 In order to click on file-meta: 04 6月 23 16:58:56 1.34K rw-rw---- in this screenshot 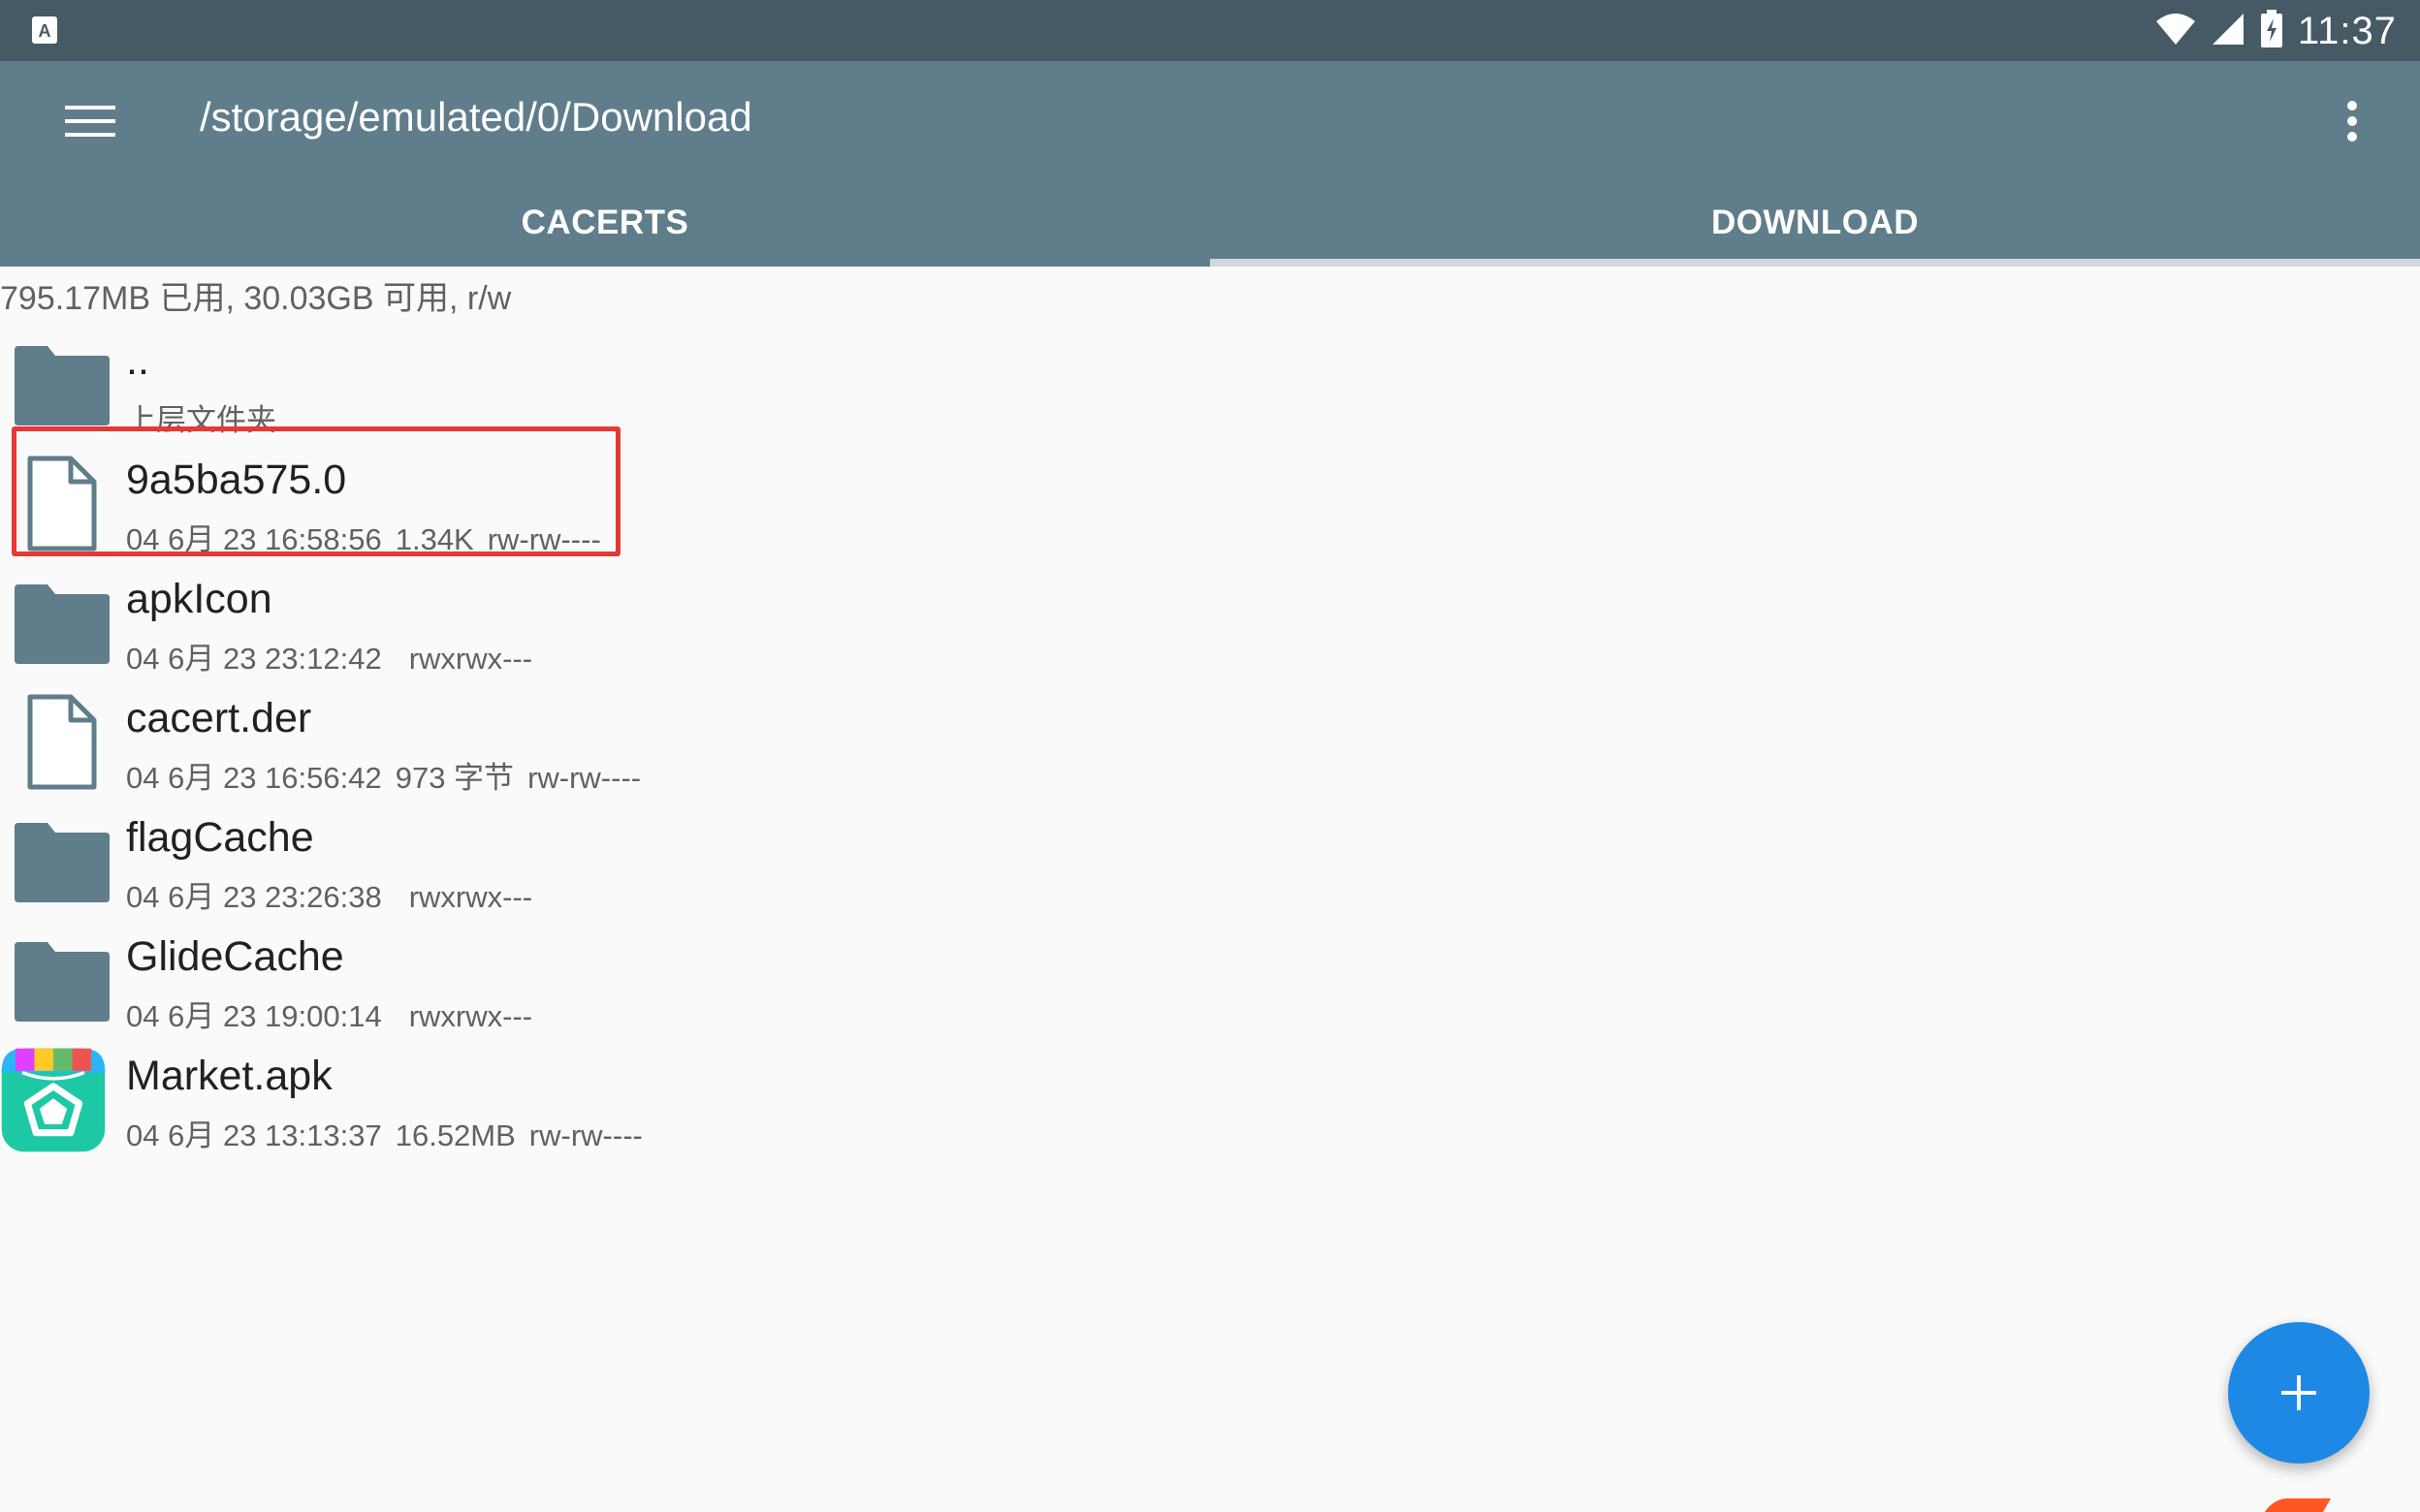, I will do `click(370, 537)`.